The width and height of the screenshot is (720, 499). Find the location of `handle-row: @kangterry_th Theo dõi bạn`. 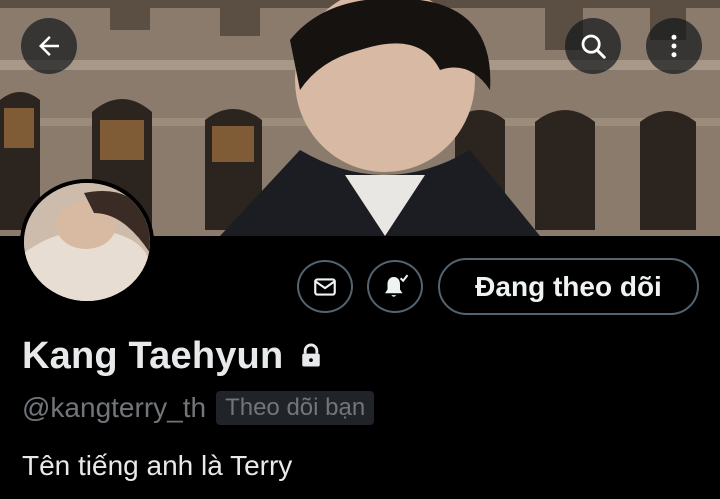

handle-row: @kangterry_th Theo dõi bạn is located at coordinates (198, 408).